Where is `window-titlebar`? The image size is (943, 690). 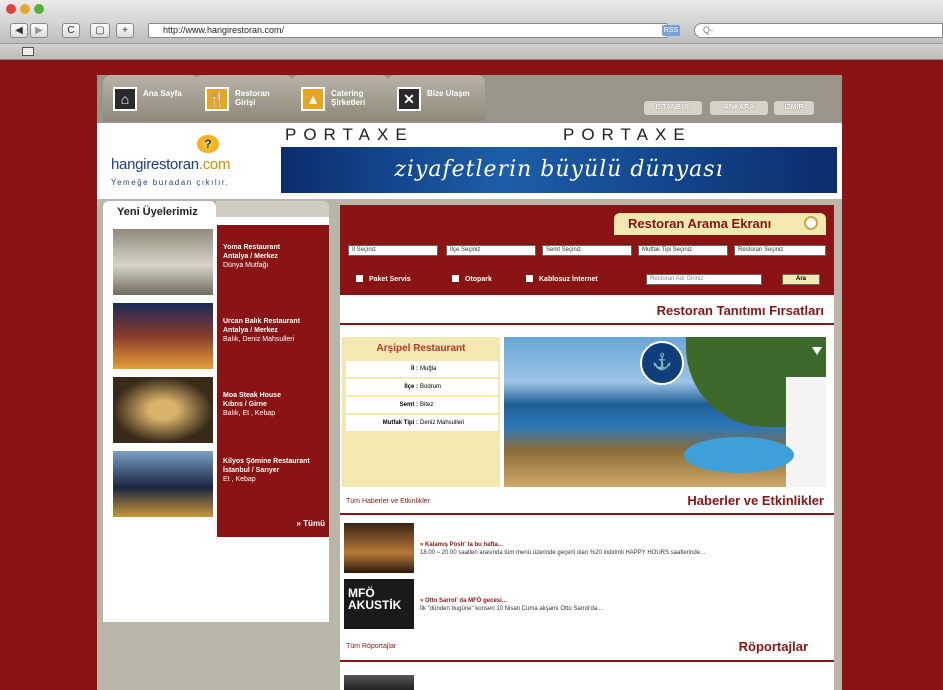
window-titlebar is located at coordinates (471, 9).